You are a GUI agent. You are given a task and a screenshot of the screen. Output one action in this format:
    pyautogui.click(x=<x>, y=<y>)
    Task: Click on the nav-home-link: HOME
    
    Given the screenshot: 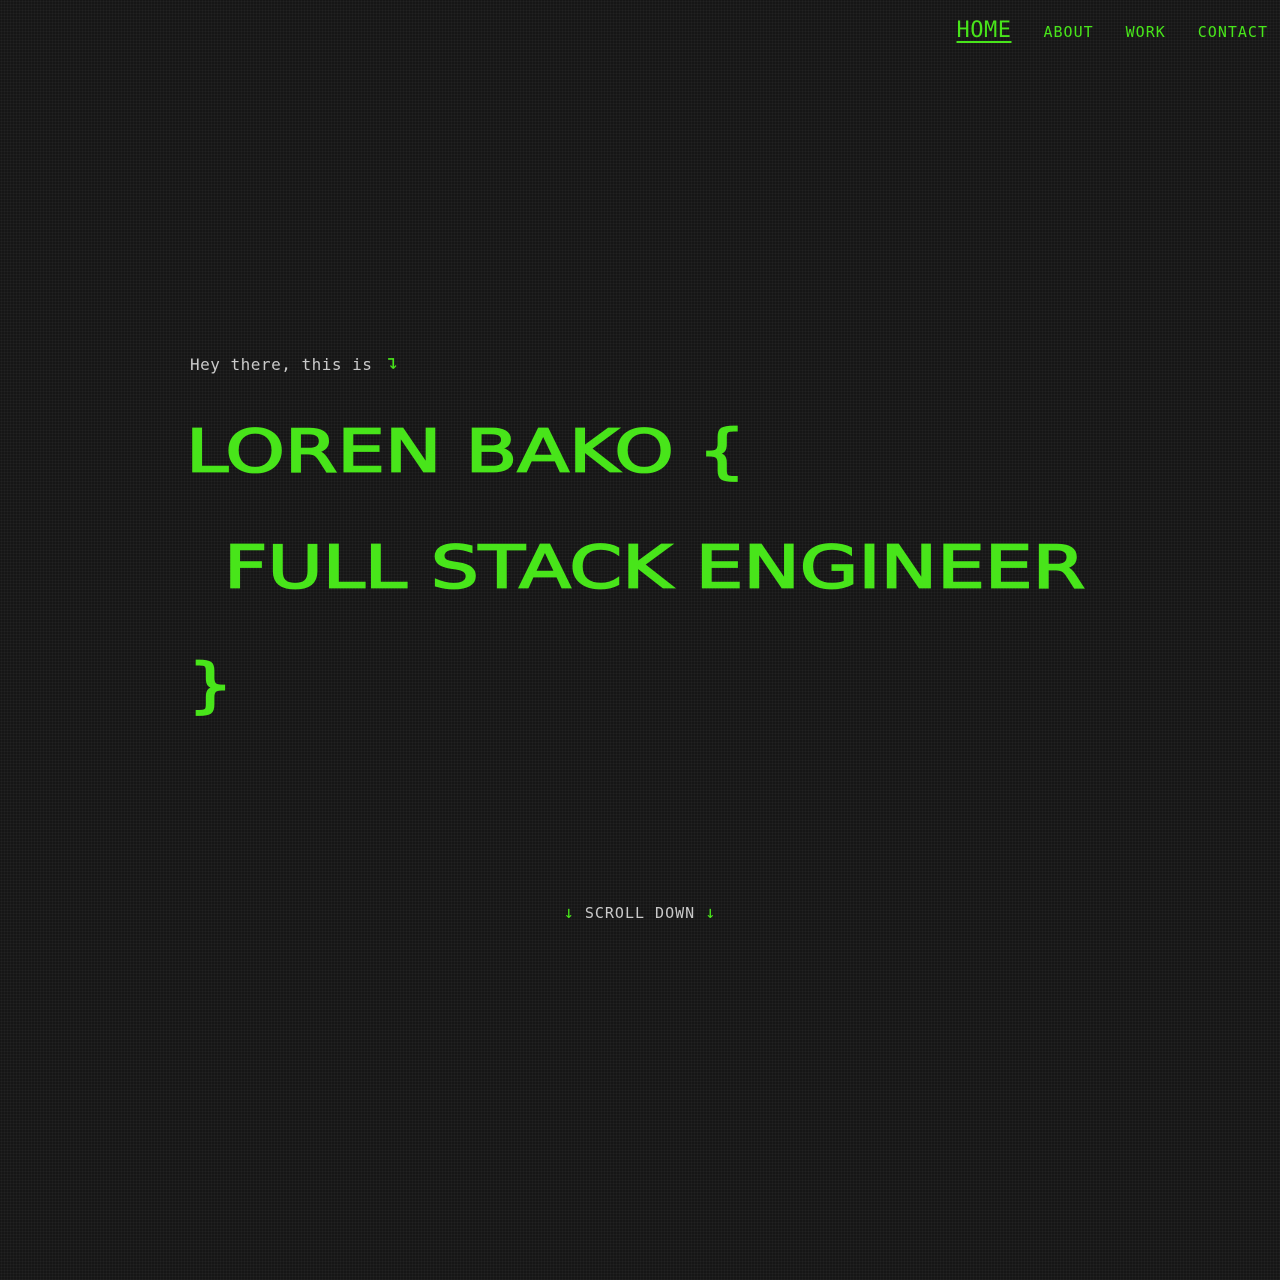 What is the action you would take?
    pyautogui.click(x=984, y=30)
    